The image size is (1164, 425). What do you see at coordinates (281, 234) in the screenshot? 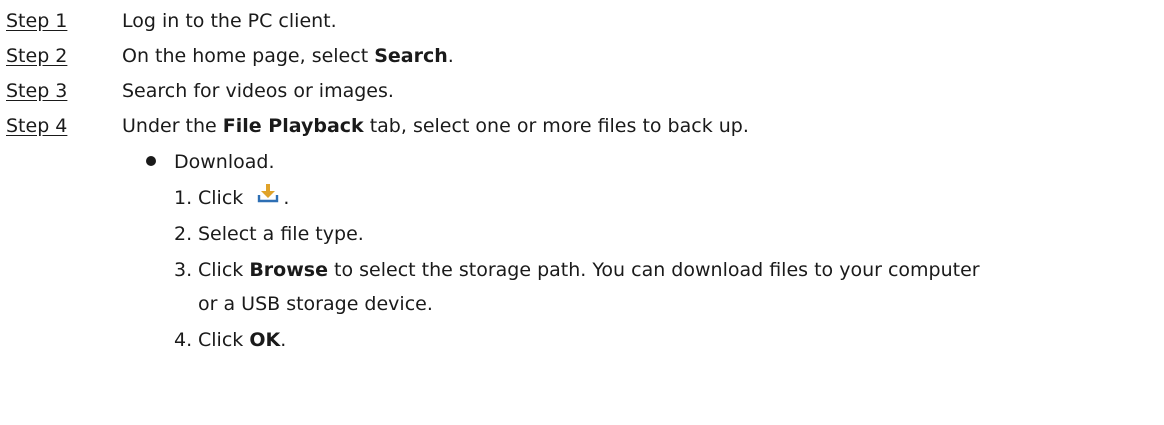
I see `substep-text: Select a file type.` at bounding box center [281, 234].